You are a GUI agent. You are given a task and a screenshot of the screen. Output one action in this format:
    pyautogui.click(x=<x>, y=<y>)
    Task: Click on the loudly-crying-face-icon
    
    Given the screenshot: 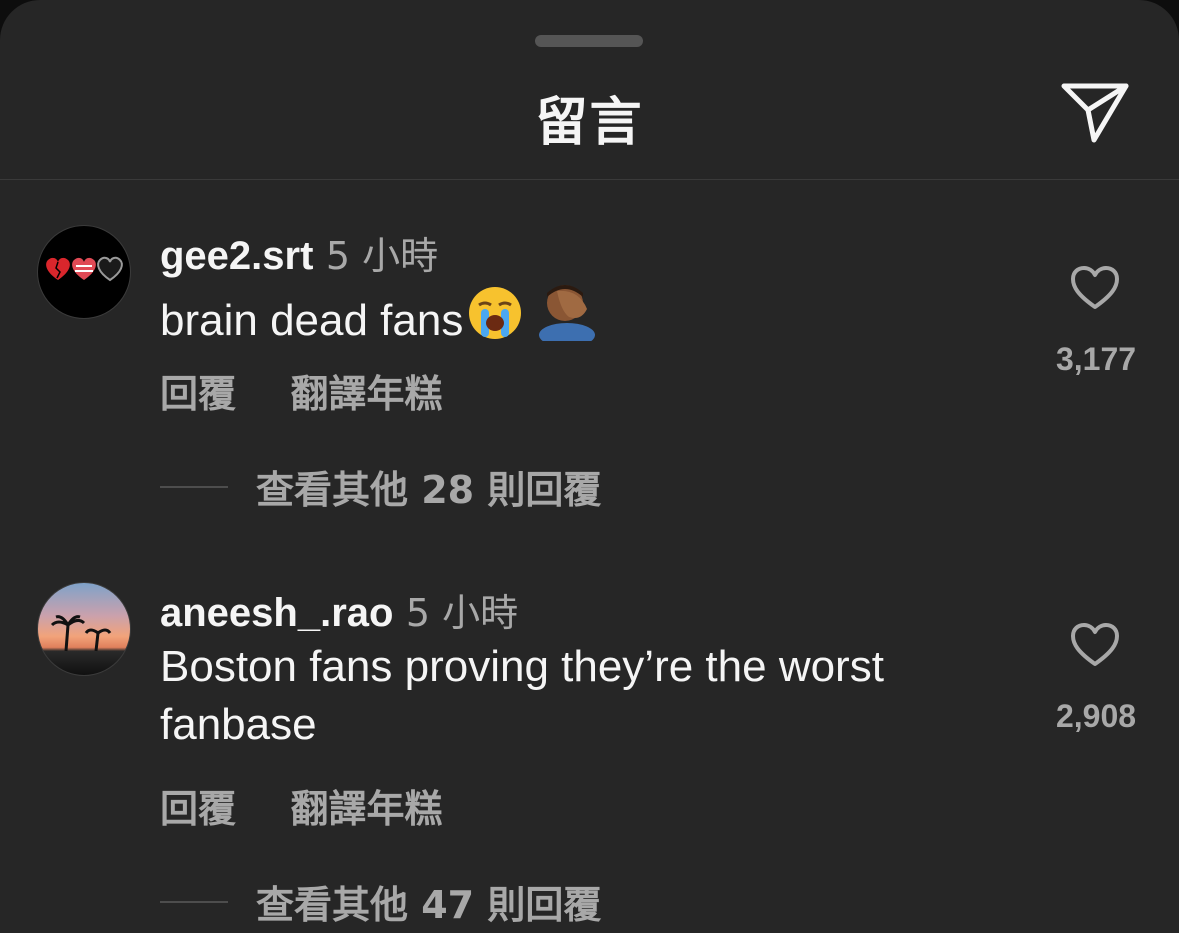 What is the action you would take?
    pyautogui.click(x=495, y=320)
    